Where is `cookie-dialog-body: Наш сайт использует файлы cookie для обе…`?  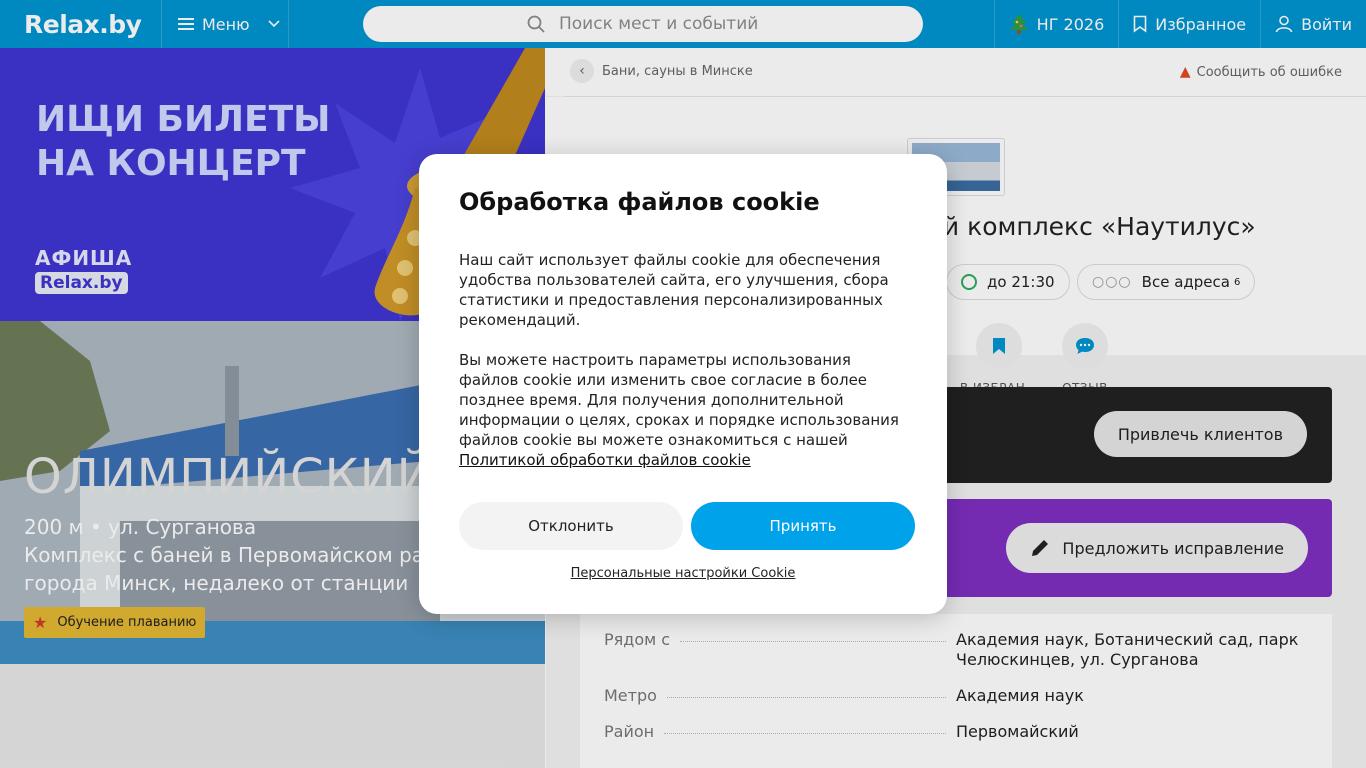
cookie-dialog-body: Наш сайт использует файлы cookie для обе… is located at coordinates (686, 360).